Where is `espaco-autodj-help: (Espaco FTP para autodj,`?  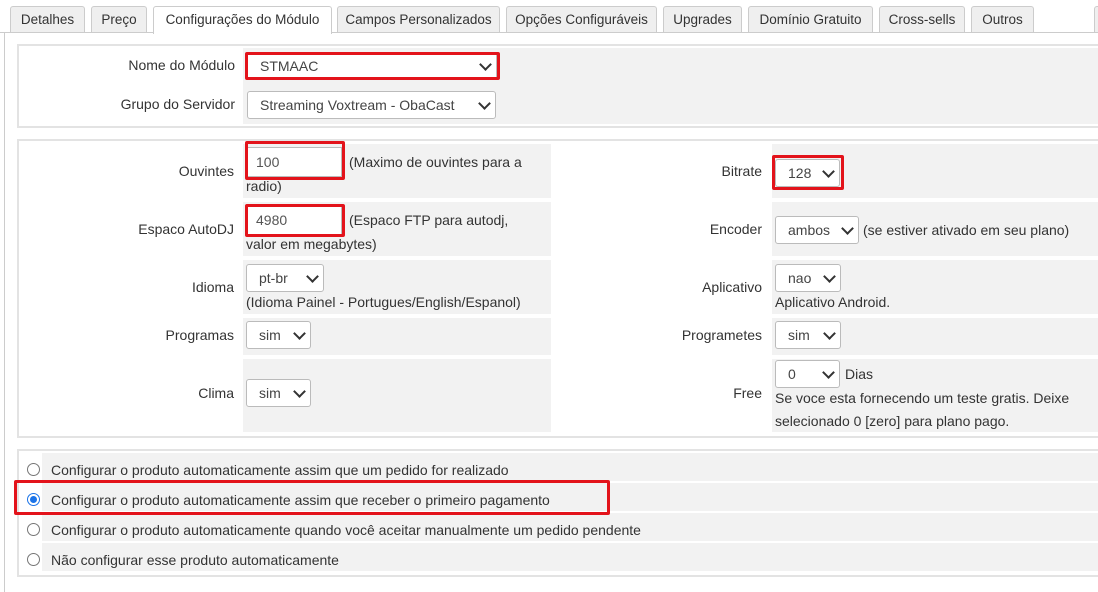 espaco-autodj-help: (Espaco FTP para autodj, is located at coordinates (429, 220).